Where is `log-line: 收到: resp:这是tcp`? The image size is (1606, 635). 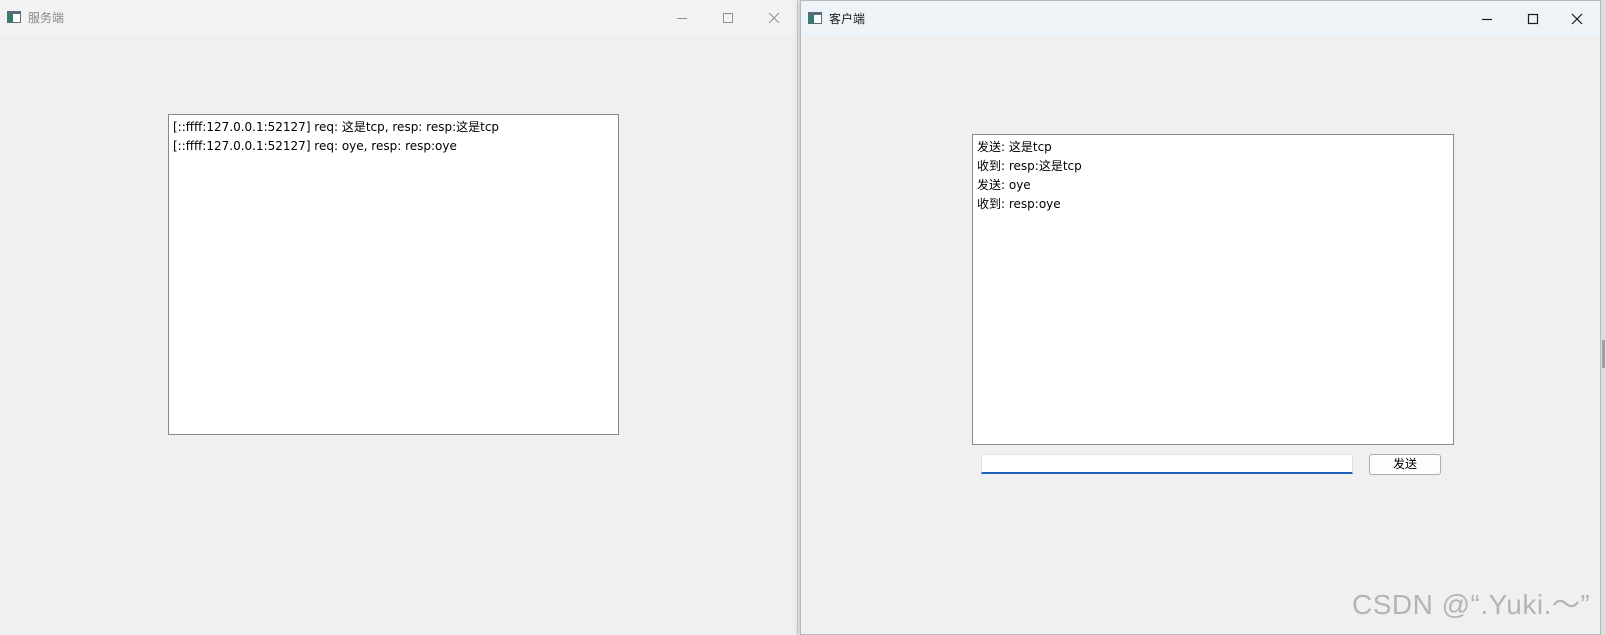
log-line: 收到: resp:这是tcp is located at coordinates (1029, 166).